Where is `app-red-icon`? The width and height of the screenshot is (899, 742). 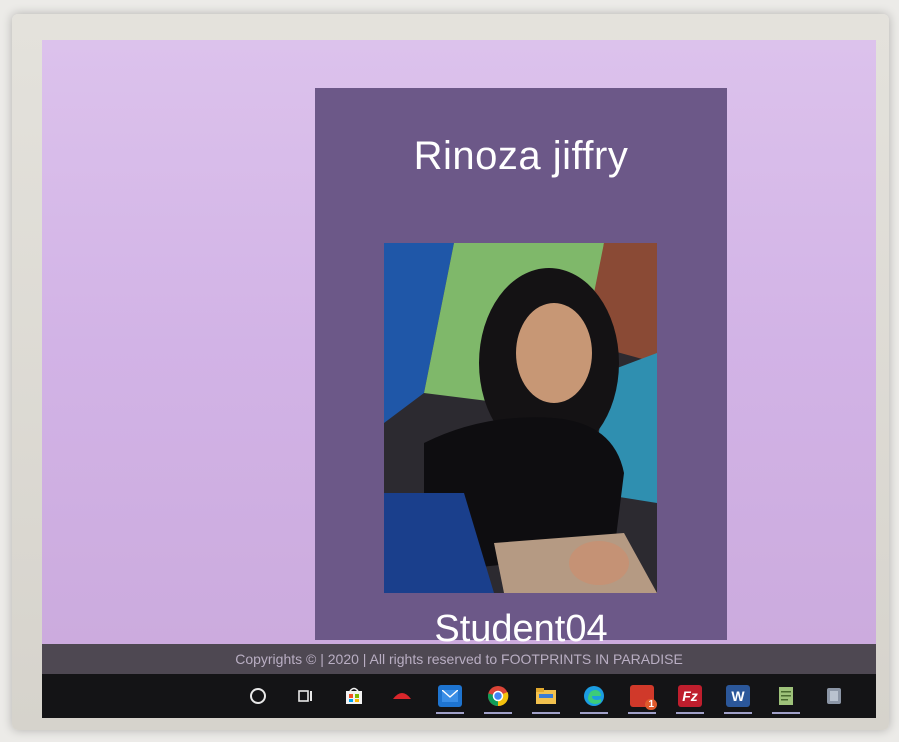
app-red-icon is located at coordinates (402, 696).